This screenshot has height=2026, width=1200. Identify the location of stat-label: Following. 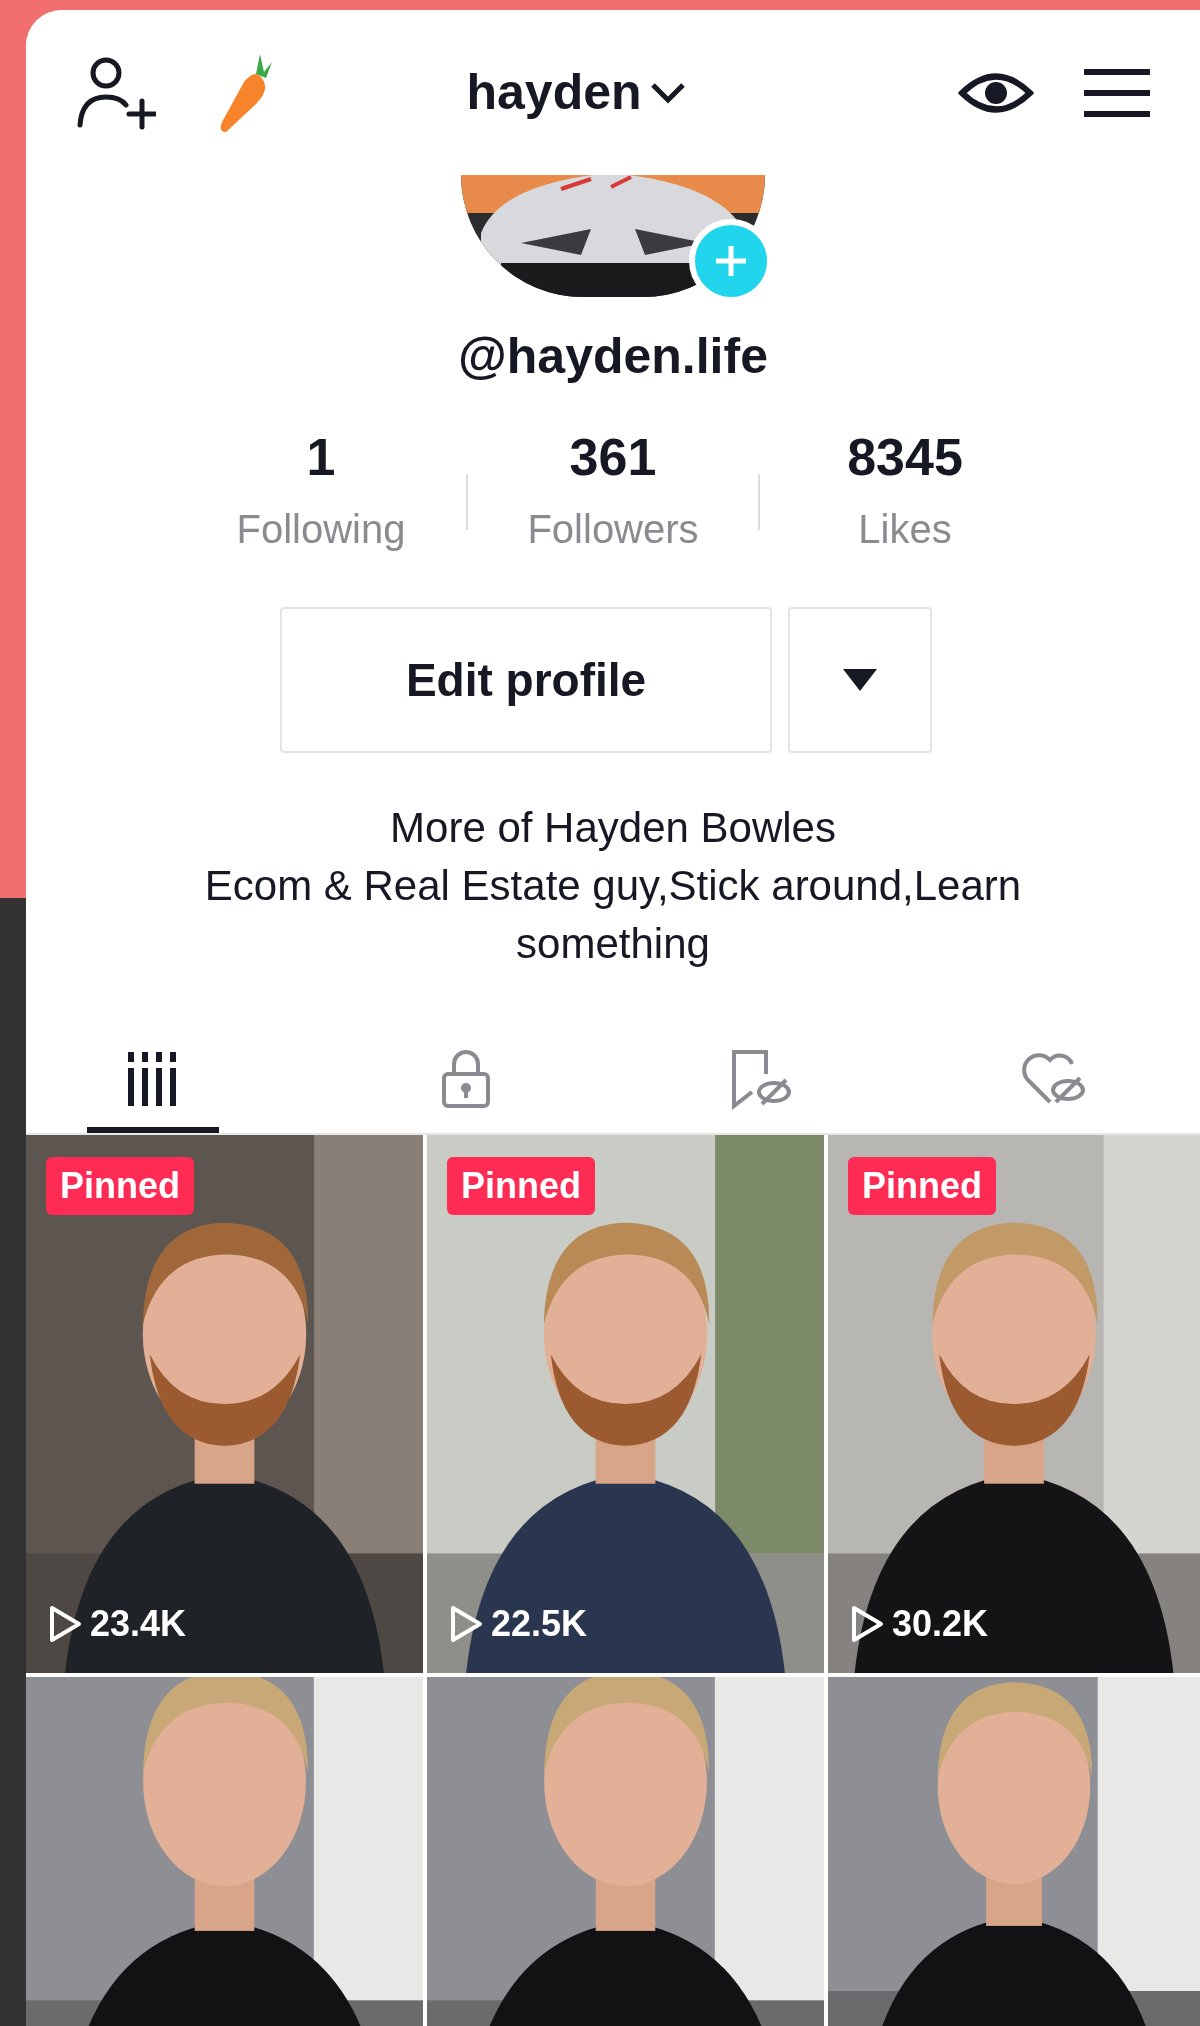
(321, 529).